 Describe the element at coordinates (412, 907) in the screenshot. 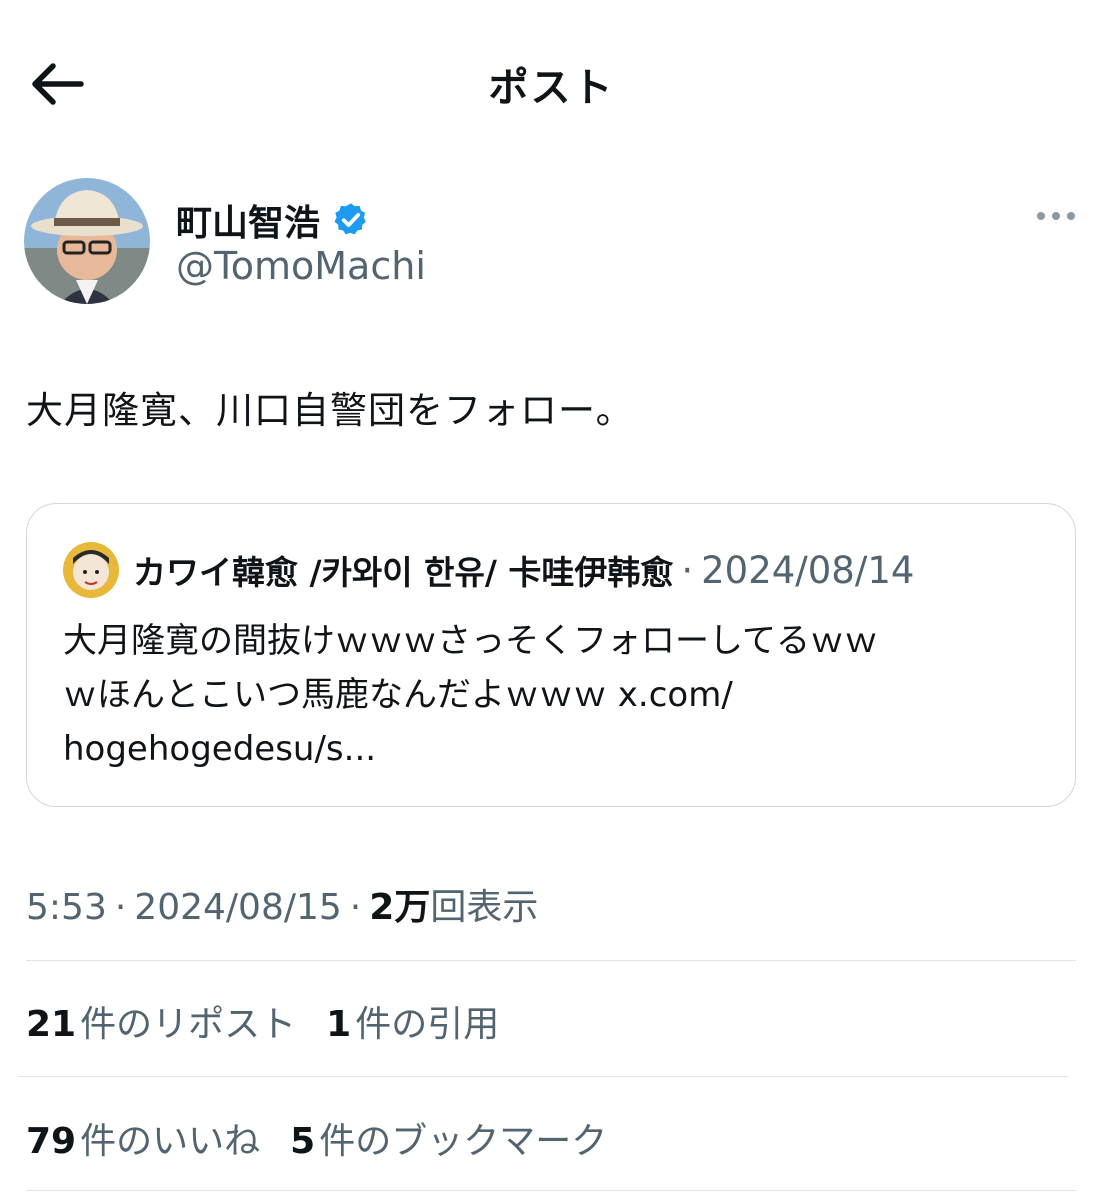

I see `views-unit: 万` at that location.